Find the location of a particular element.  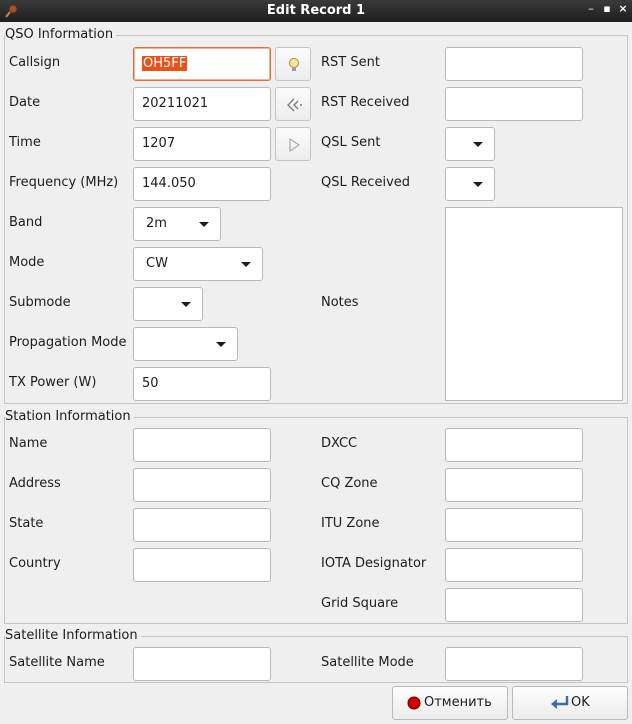

rst-received-label: RST Received is located at coordinates (365, 102).